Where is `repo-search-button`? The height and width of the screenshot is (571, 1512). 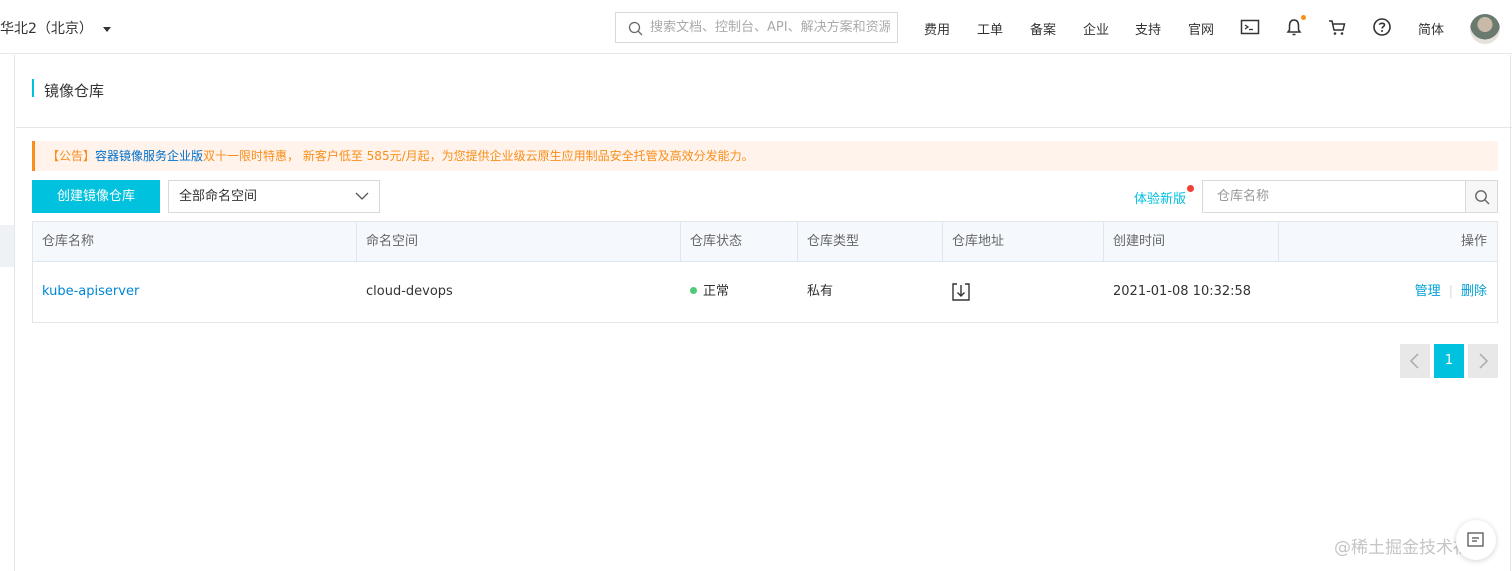
repo-search-button is located at coordinates (1481, 196).